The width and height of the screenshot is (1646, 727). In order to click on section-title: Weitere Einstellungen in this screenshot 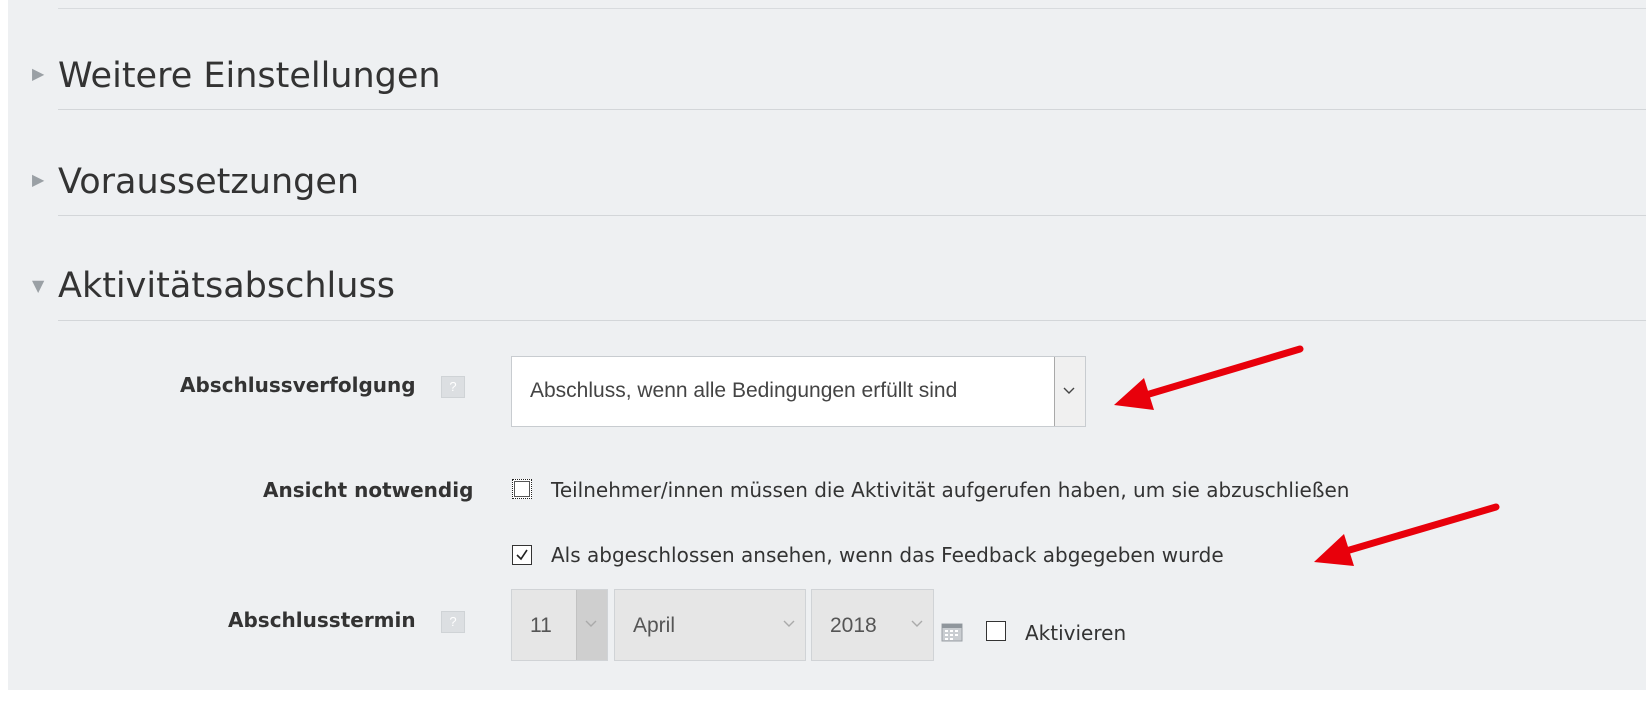, I will do `click(249, 76)`.